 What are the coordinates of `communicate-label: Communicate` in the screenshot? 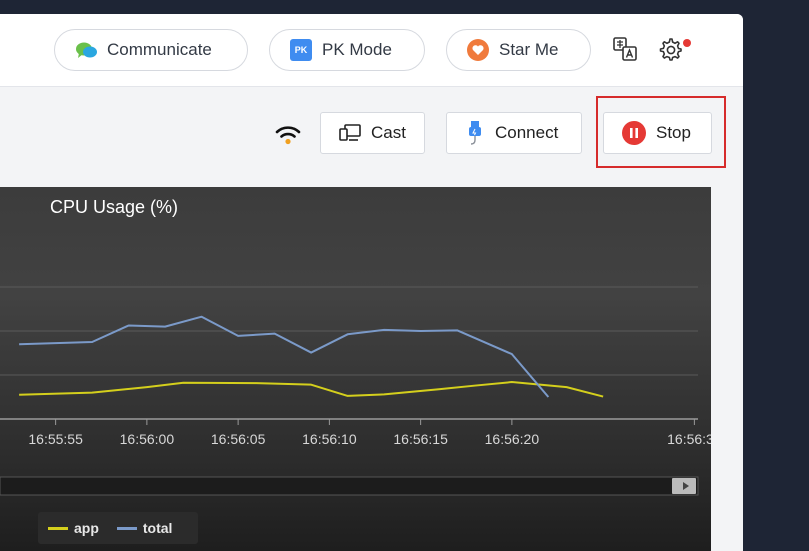 It's located at (159, 49).